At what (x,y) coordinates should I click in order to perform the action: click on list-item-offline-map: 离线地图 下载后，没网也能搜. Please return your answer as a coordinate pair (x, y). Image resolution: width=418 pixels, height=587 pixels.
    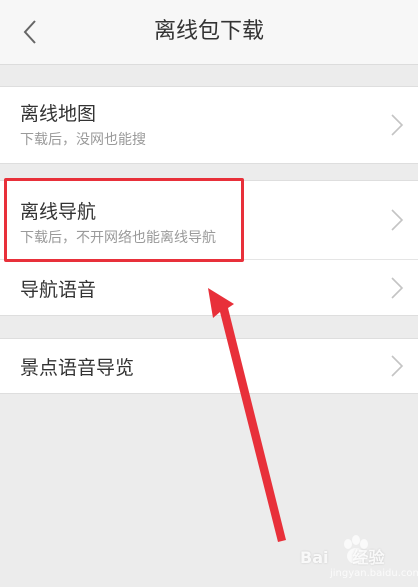
    Looking at the image, I should click on (209, 125).